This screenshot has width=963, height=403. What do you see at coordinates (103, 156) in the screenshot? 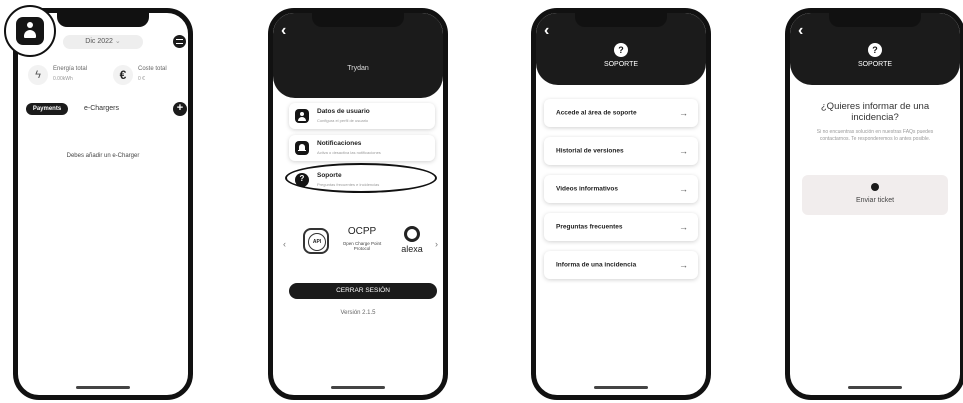
I see `empty-chargers-message: Debes añadir un e-Charger` at bounding box center [103, 156].